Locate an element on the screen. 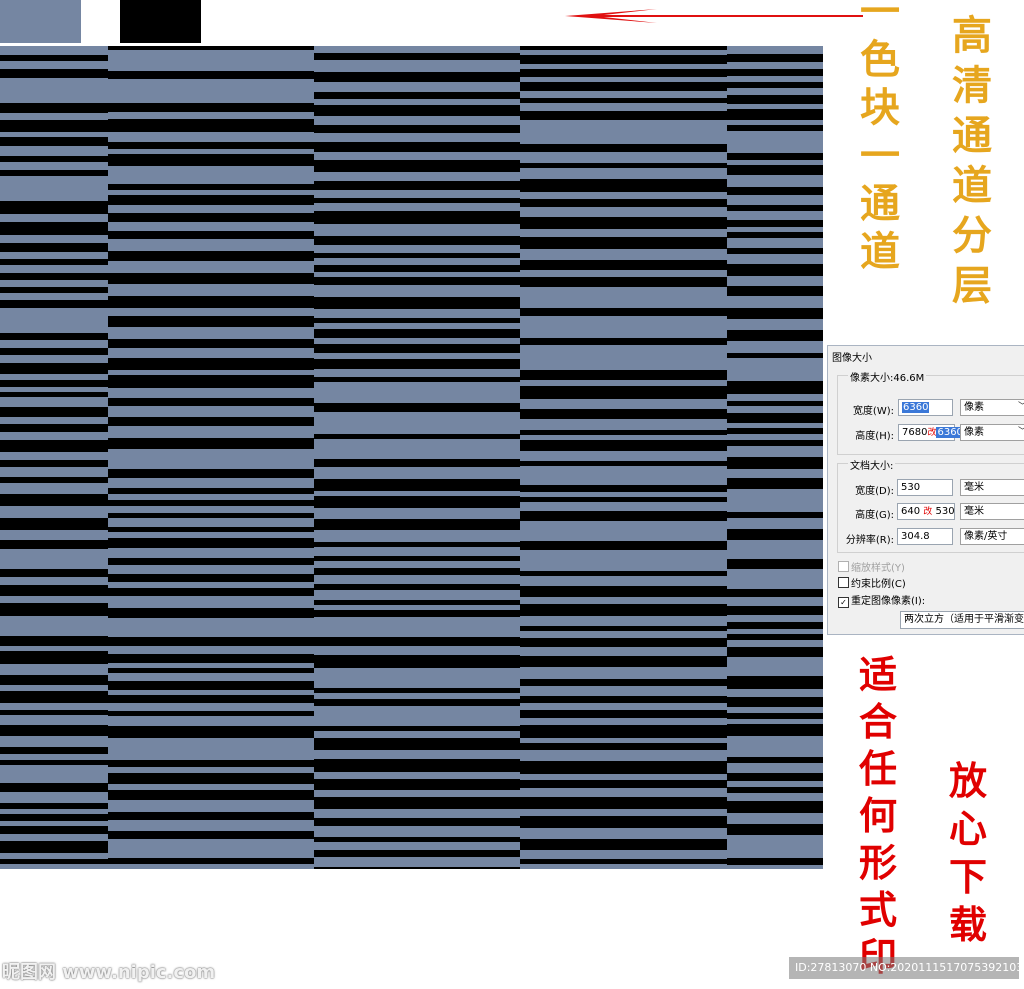  label-fit-any-print: 适合任何形式印 is located at coordinates (878, 816).